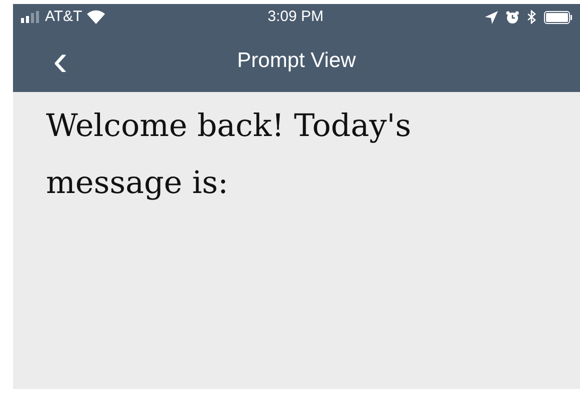 This screenshot has height=405, width=580. Describe the element at coordinates (96, 17) in the screenshot. I see `wifi-icon` at that location.